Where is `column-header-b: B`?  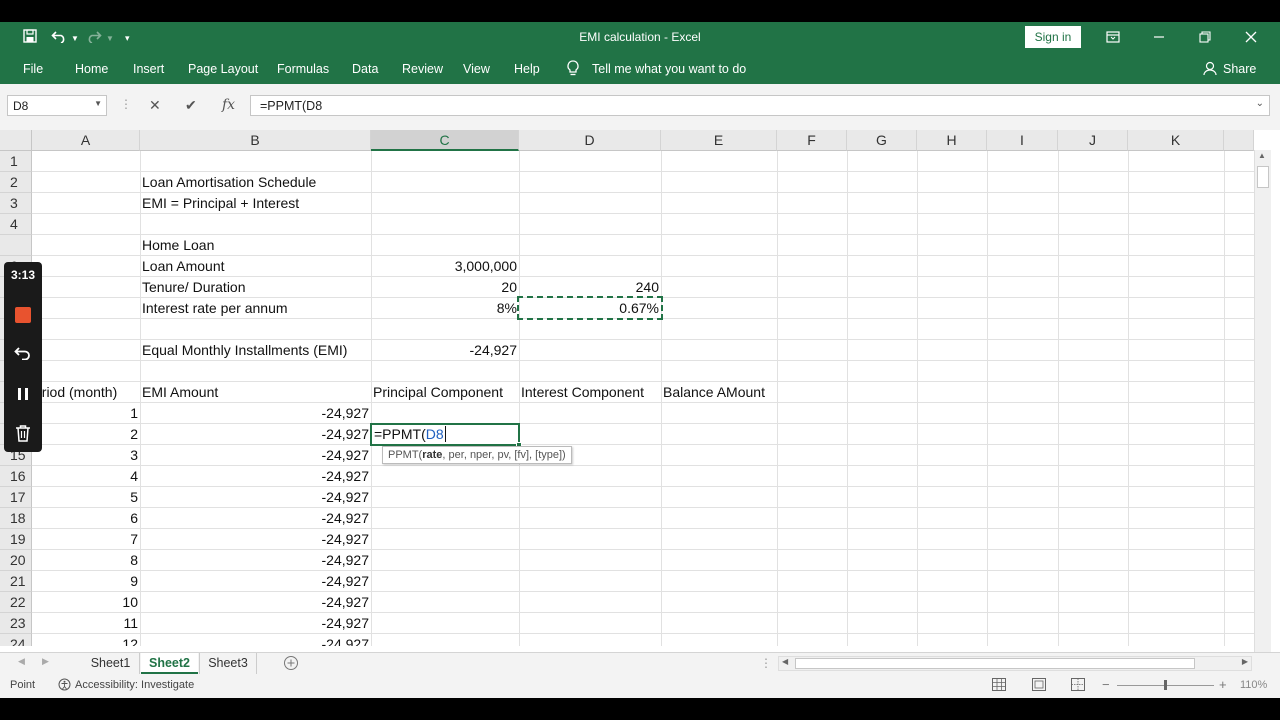 column-header-b: B is located at coordinates (255, 140).